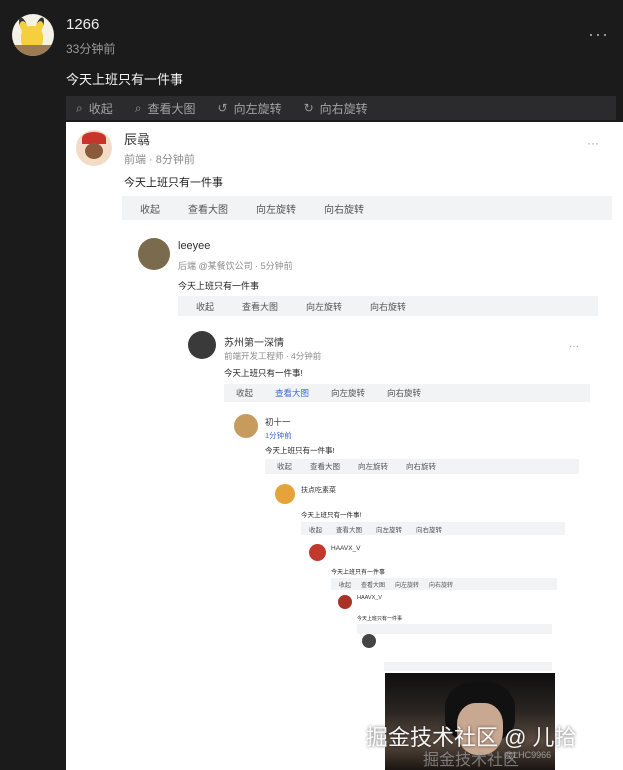  What do you see at coordinates (318, 490) in the screenshot?
I see `nested-username-4: 扶点吃素菜` at bounding box center [318, 490].